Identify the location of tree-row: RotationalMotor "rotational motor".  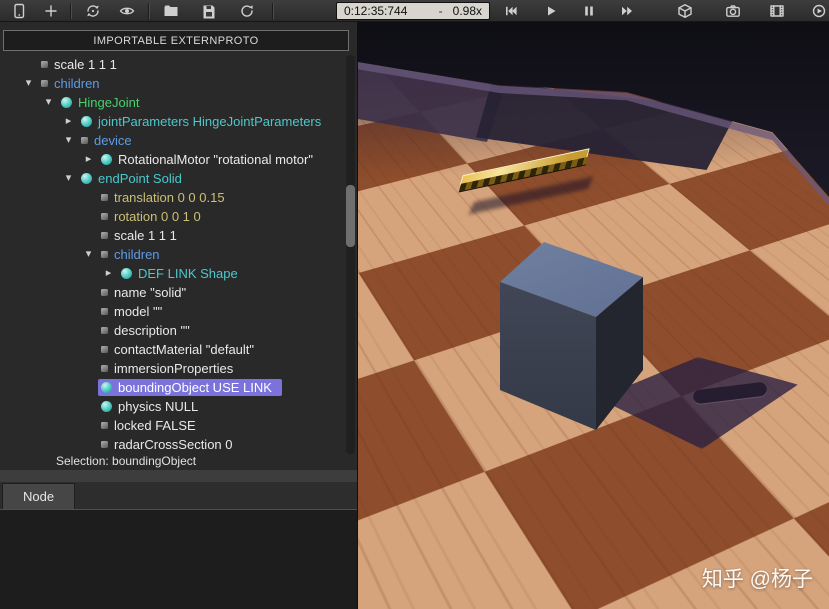
(171, 159).